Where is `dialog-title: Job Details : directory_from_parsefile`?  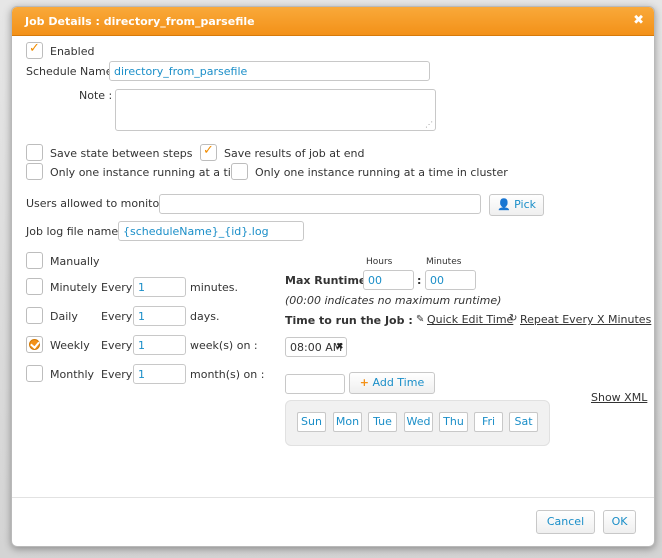
dialog-title: Job Details : directory_from_parsefile is located at coordinates (140, 21).